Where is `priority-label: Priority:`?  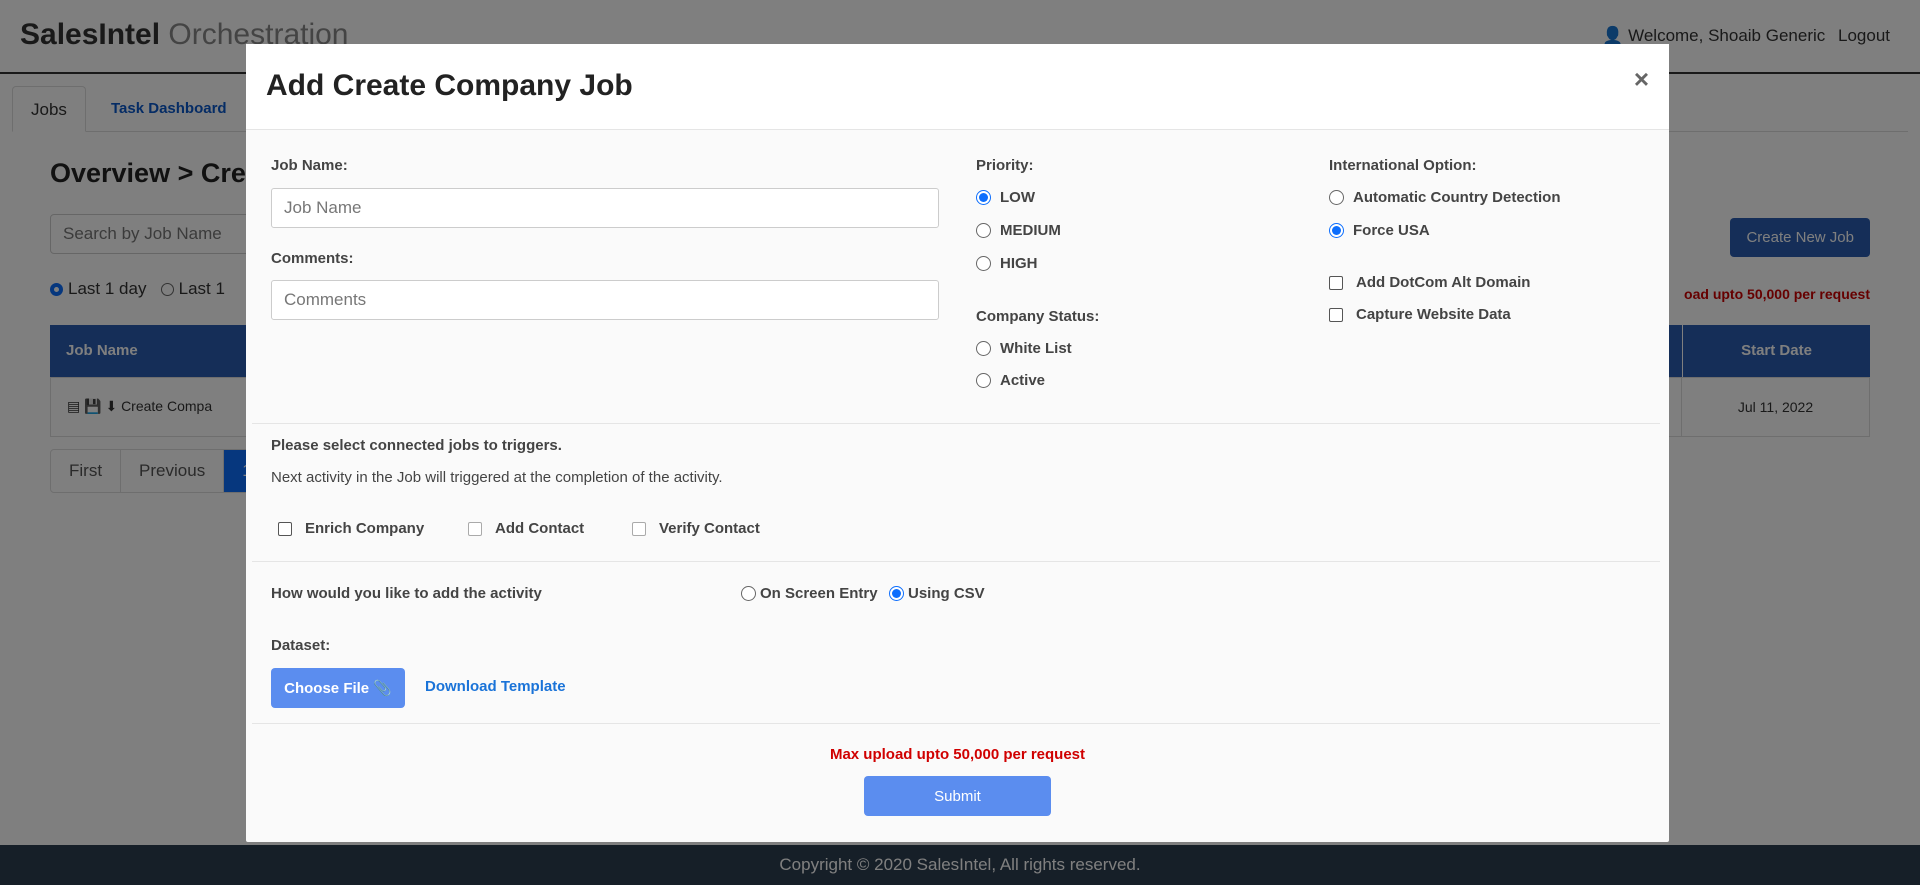 priority-label: Priority: is located at coordinates (1005, 165).